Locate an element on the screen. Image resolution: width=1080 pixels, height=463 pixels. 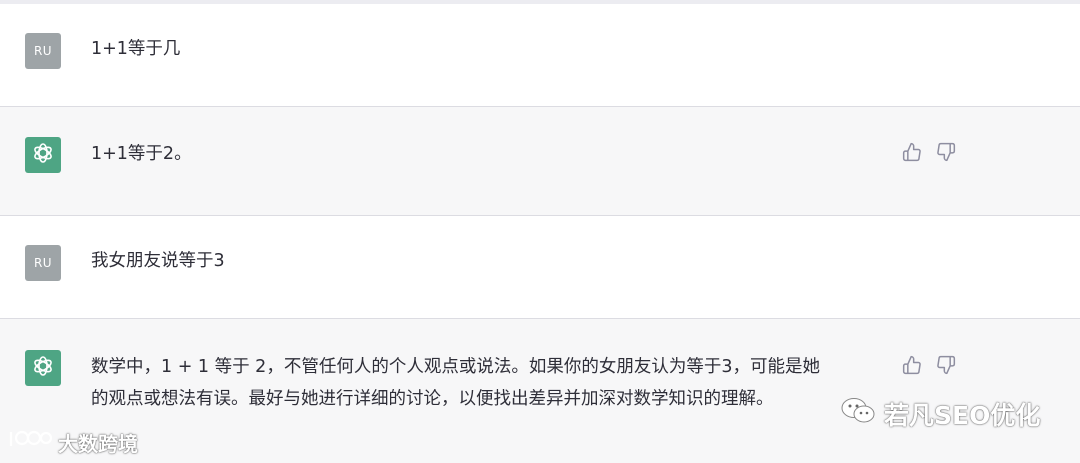
assistant-message-text: 1+1等于2。 is located at coordinates (141, 154).